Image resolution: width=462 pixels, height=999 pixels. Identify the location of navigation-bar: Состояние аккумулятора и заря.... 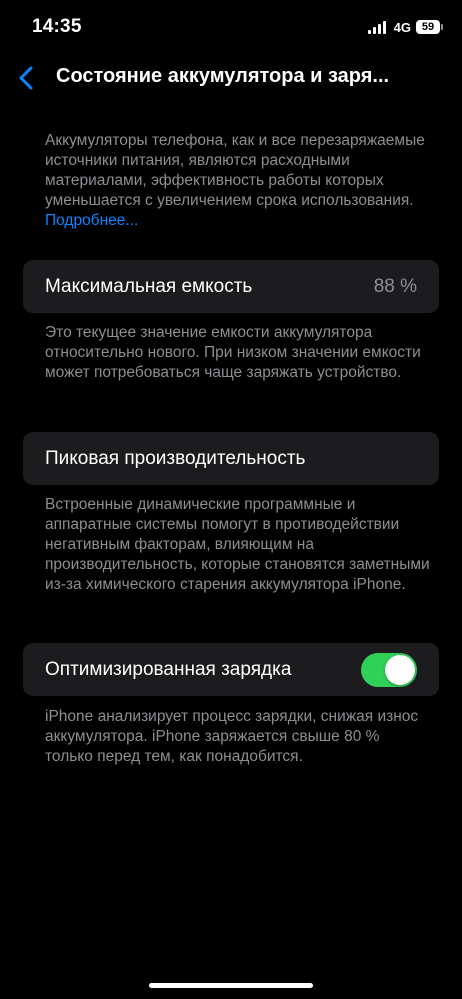
(231, 79).